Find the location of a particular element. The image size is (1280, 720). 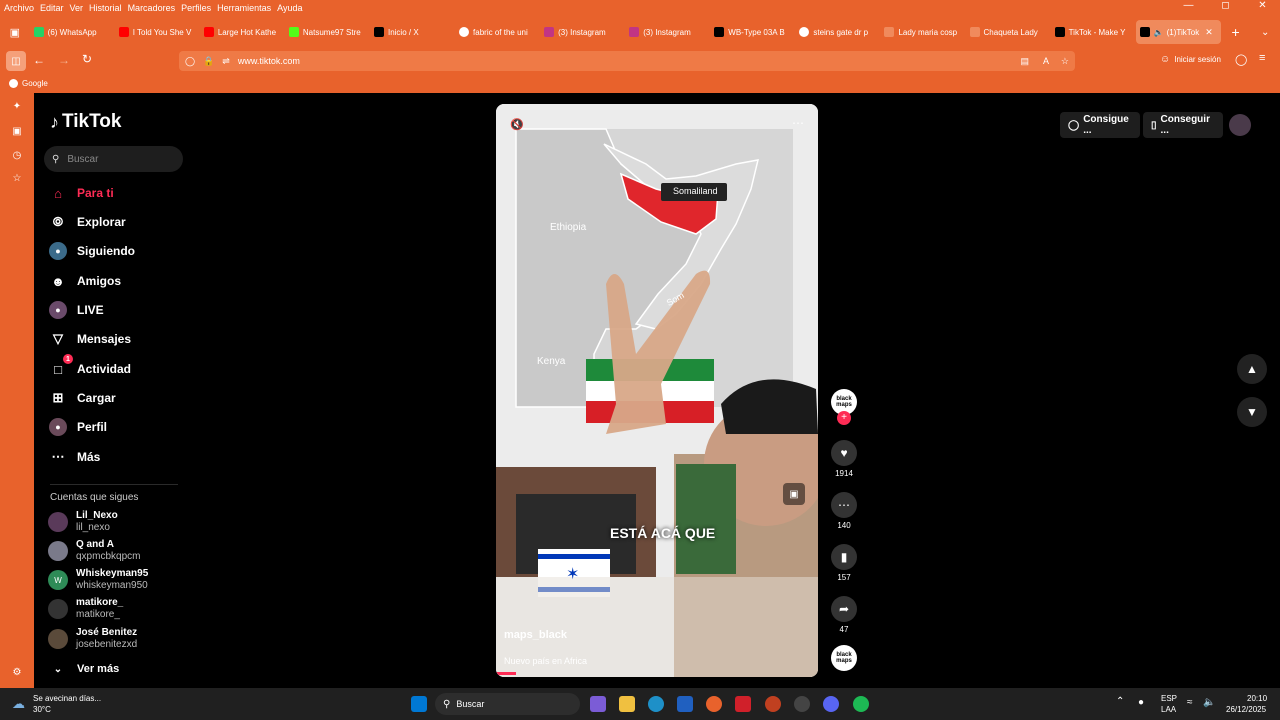

pip-icon: ▣ is located at coordinates (794, 494).